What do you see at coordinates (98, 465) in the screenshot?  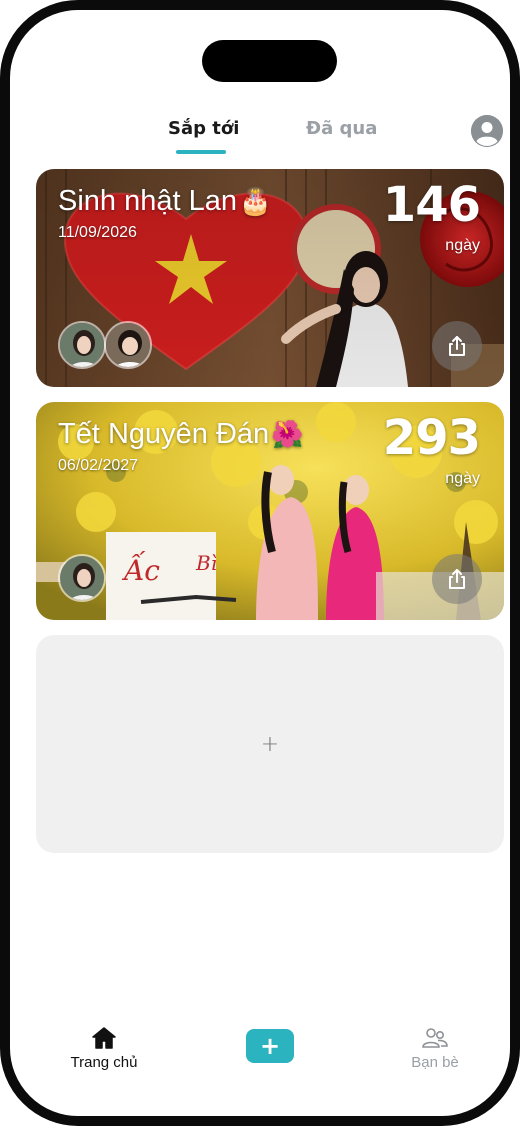 I see `event-date: 06/02/2027` at bounding box center [98, 465].